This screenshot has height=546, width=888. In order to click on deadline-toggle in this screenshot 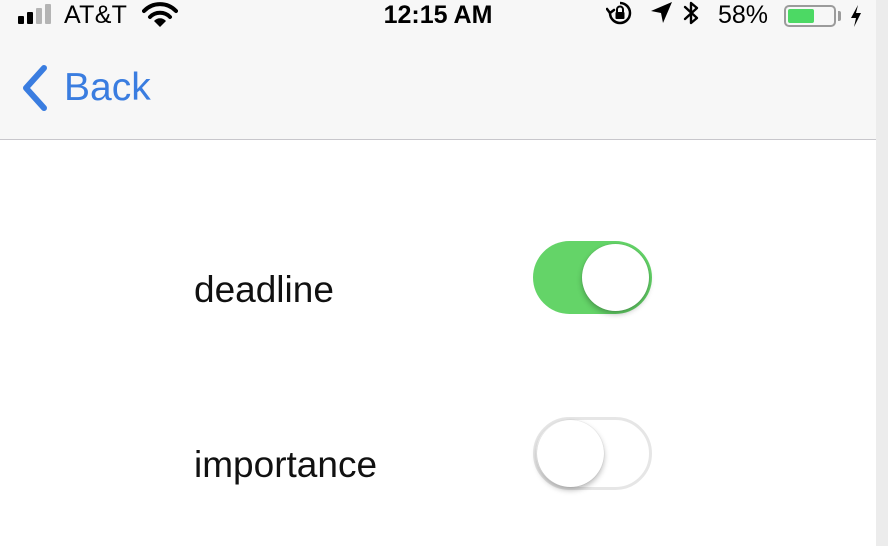, I will do `click(592, 277)`.